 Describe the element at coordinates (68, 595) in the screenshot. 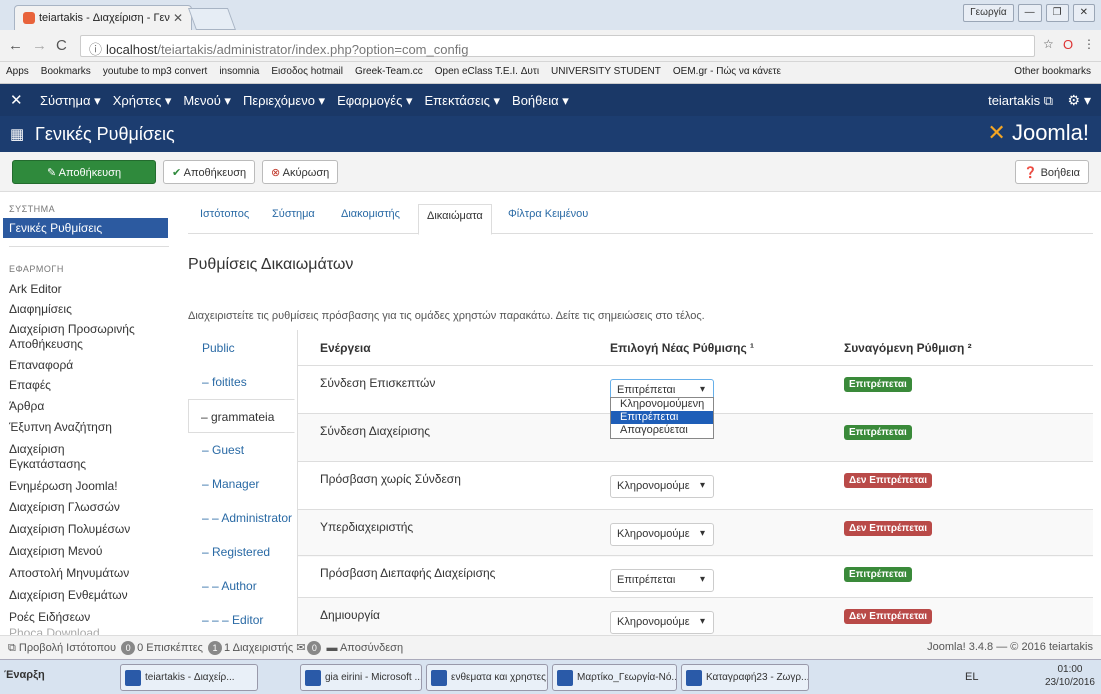

I see `sidebar-item: Διαχείριση Ενθεμάτων` at that location.